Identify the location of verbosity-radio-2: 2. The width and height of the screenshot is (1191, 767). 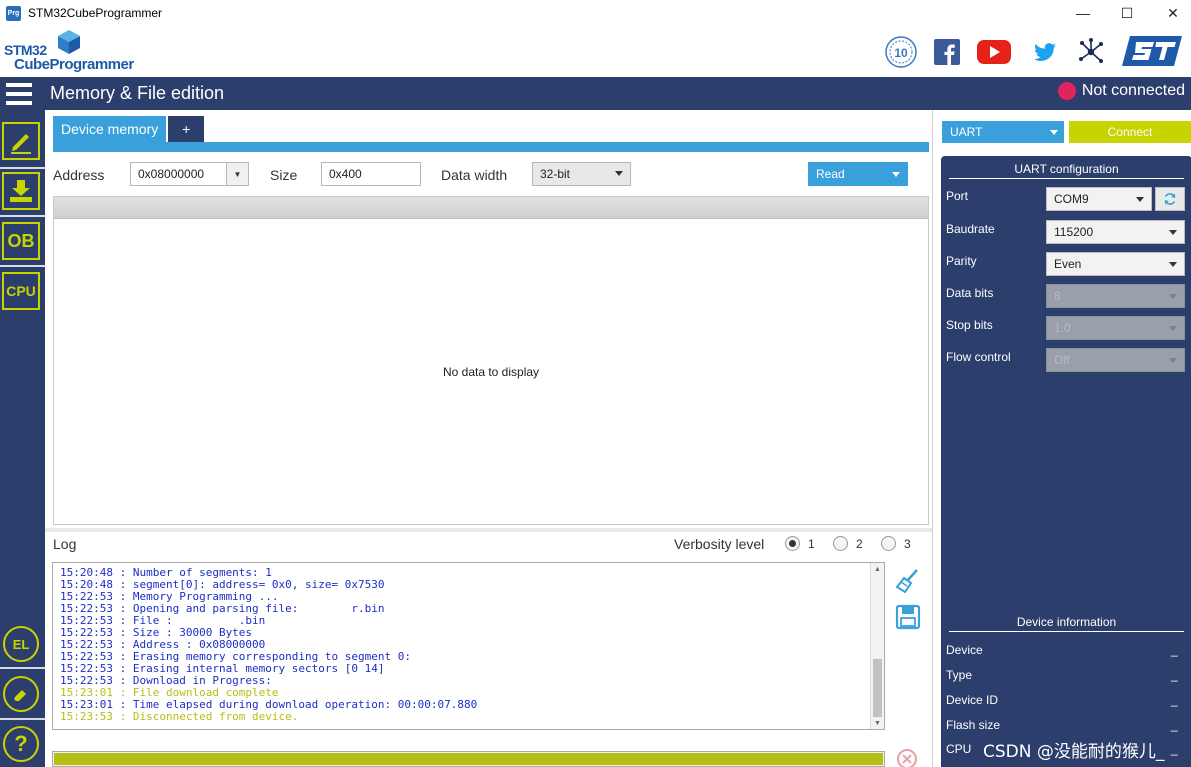
(848, 543).